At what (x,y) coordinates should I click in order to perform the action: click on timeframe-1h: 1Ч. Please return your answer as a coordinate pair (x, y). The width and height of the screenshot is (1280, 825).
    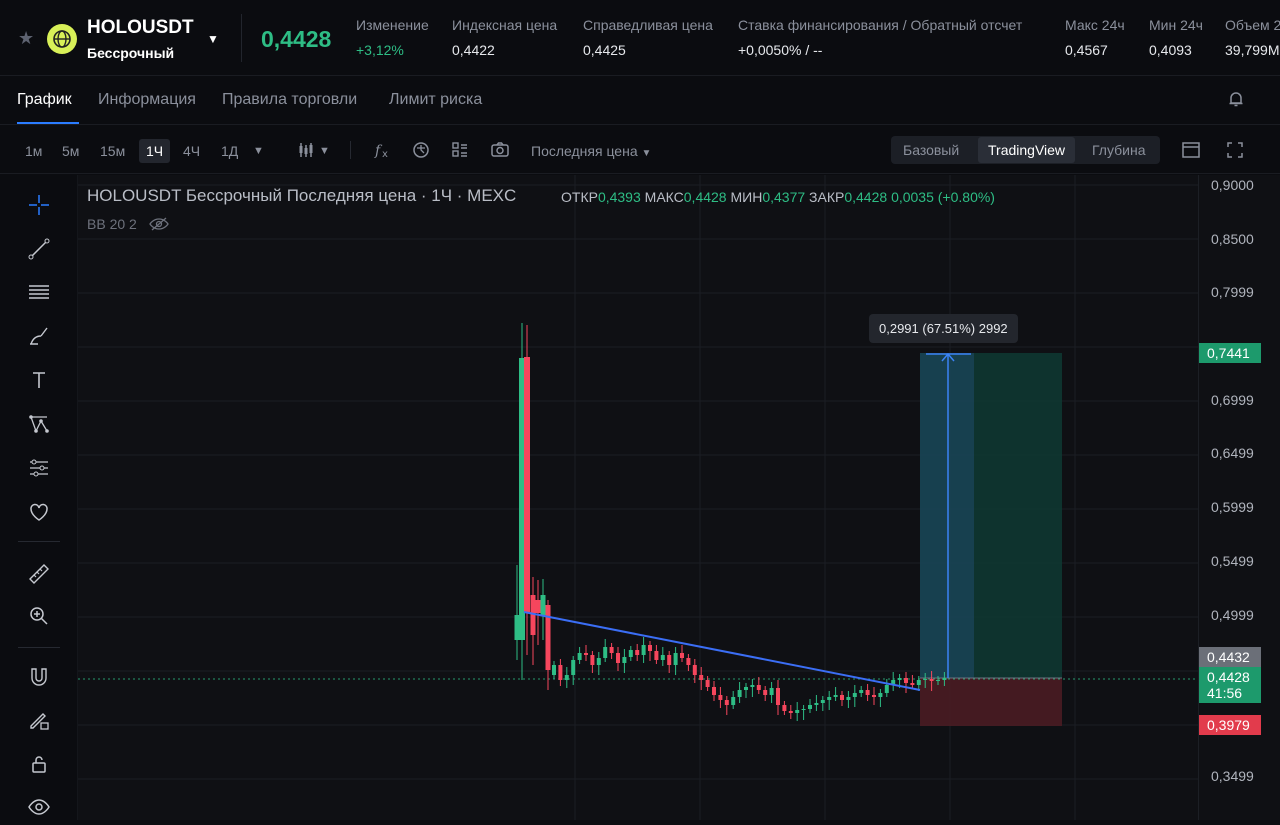
    Looking at the image, I should click on (155, 151).